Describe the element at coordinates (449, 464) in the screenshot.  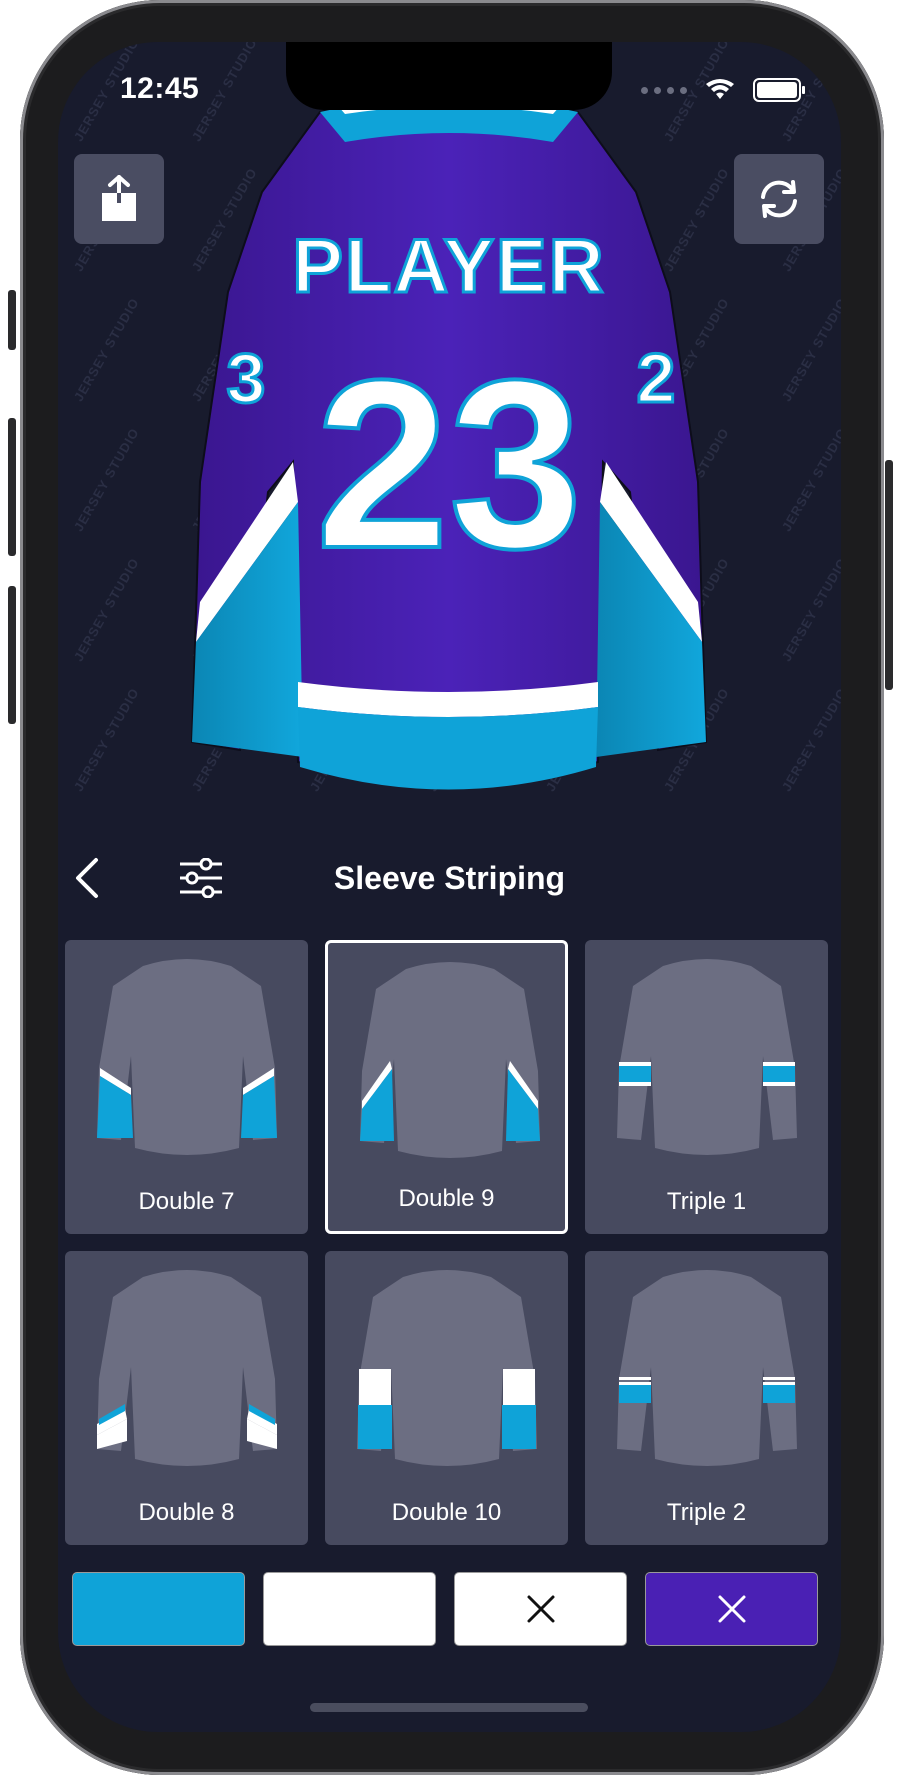
I see `jersey-number-text: 23` at that location.